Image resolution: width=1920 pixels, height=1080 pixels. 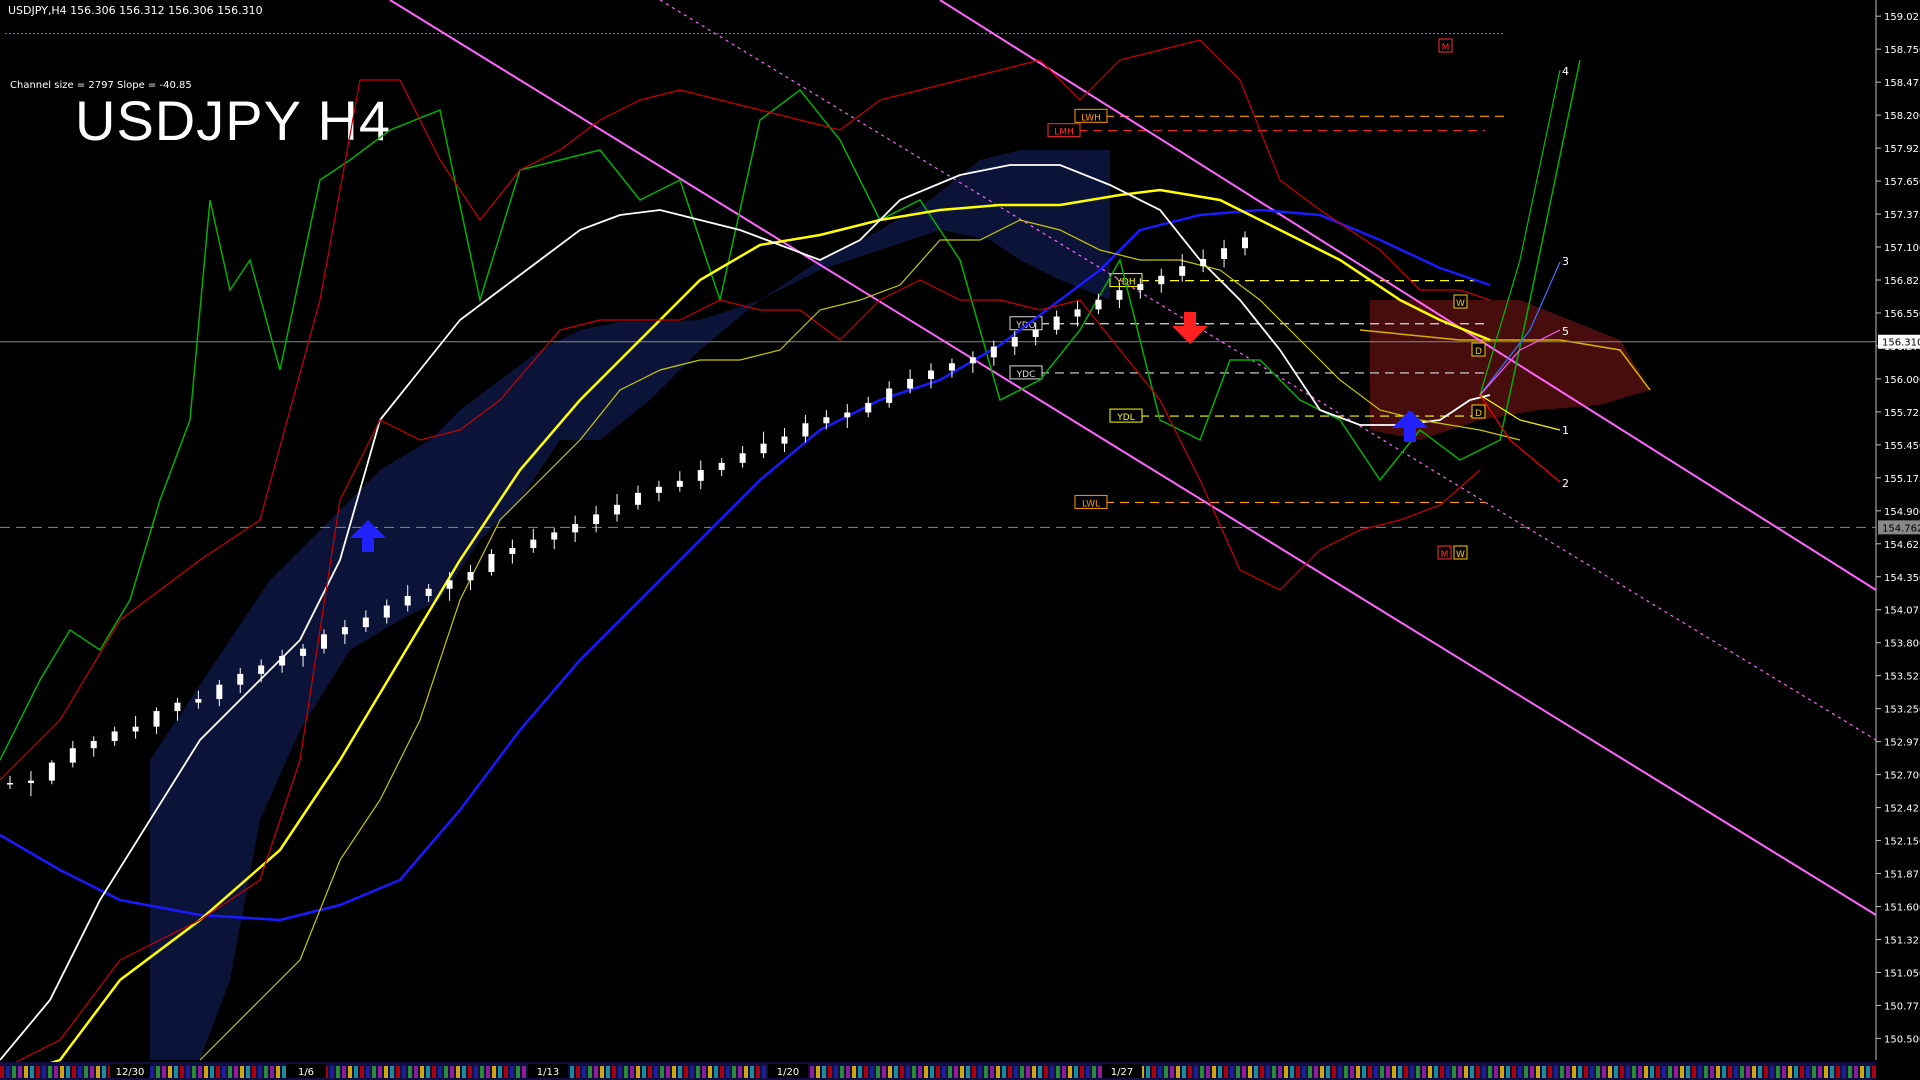 What do you see at coordinates (1902, 776) in the screenshot?
I see `y-tick-label: 152.700` at bounding box center [1902, 776].